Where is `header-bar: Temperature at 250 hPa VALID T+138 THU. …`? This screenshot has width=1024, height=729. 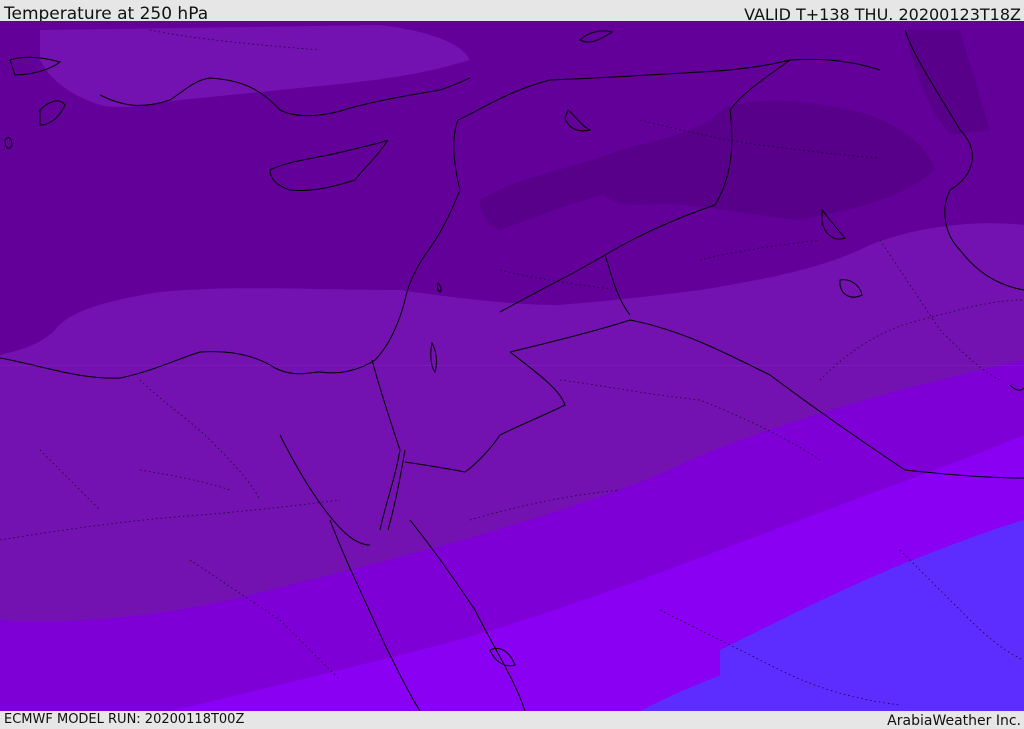 header-bar: Temperature at 250 hPa VALID T+138 THU. … is located at coordinates (512, 12).